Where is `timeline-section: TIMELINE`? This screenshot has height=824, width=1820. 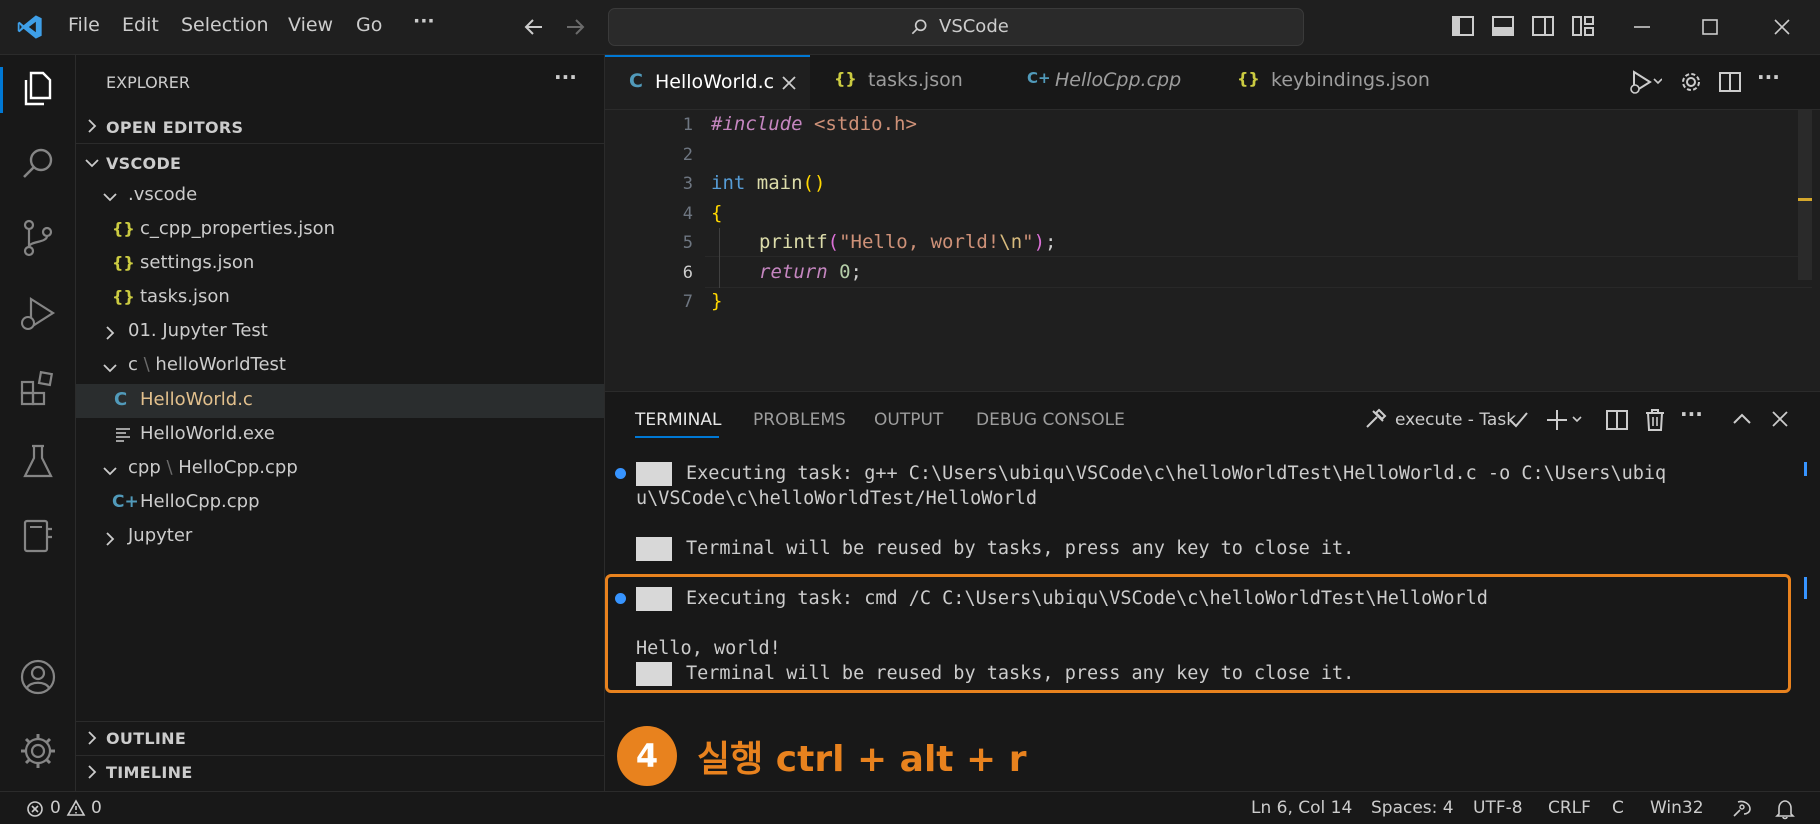 timeline-section: TIMELINE is located at coordinates (149, 772).